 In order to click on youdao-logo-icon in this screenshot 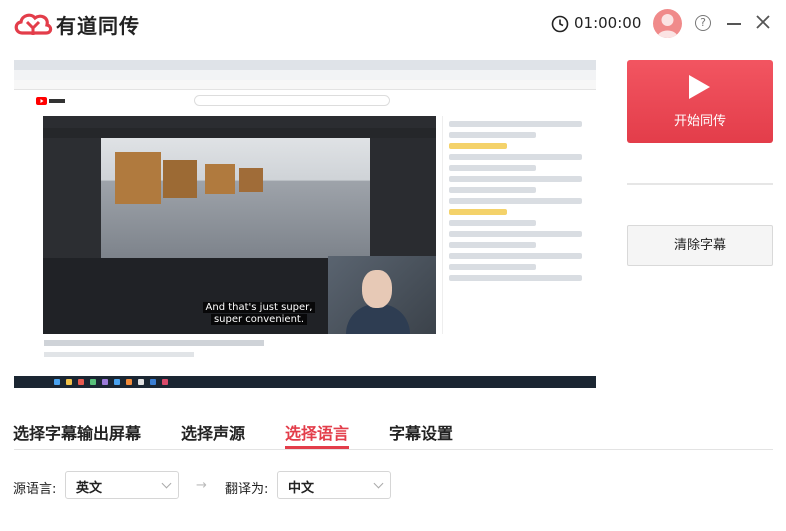, I will do `click(33, 24)`.